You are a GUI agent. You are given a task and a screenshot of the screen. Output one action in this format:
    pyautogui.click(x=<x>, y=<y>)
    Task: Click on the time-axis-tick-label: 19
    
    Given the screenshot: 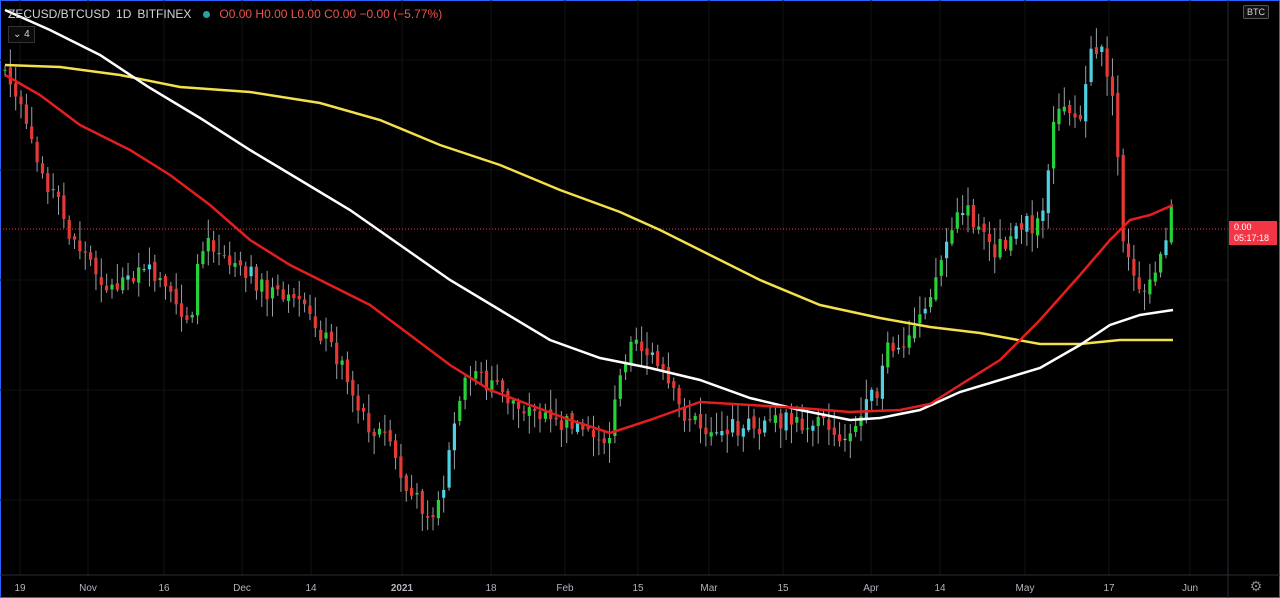 What is the action you would take?
    pyautogui.click(x=20, y=588)
    